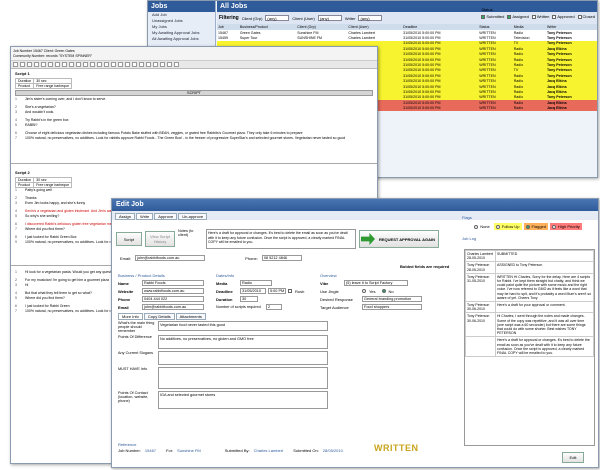 The height and width of the screenshot is (470, 600). What do you see at coordinates (376, 283) in the screenshot?
I see `vibe-select: (5) leave it to Script Factory` at bounding box center [376, 283].